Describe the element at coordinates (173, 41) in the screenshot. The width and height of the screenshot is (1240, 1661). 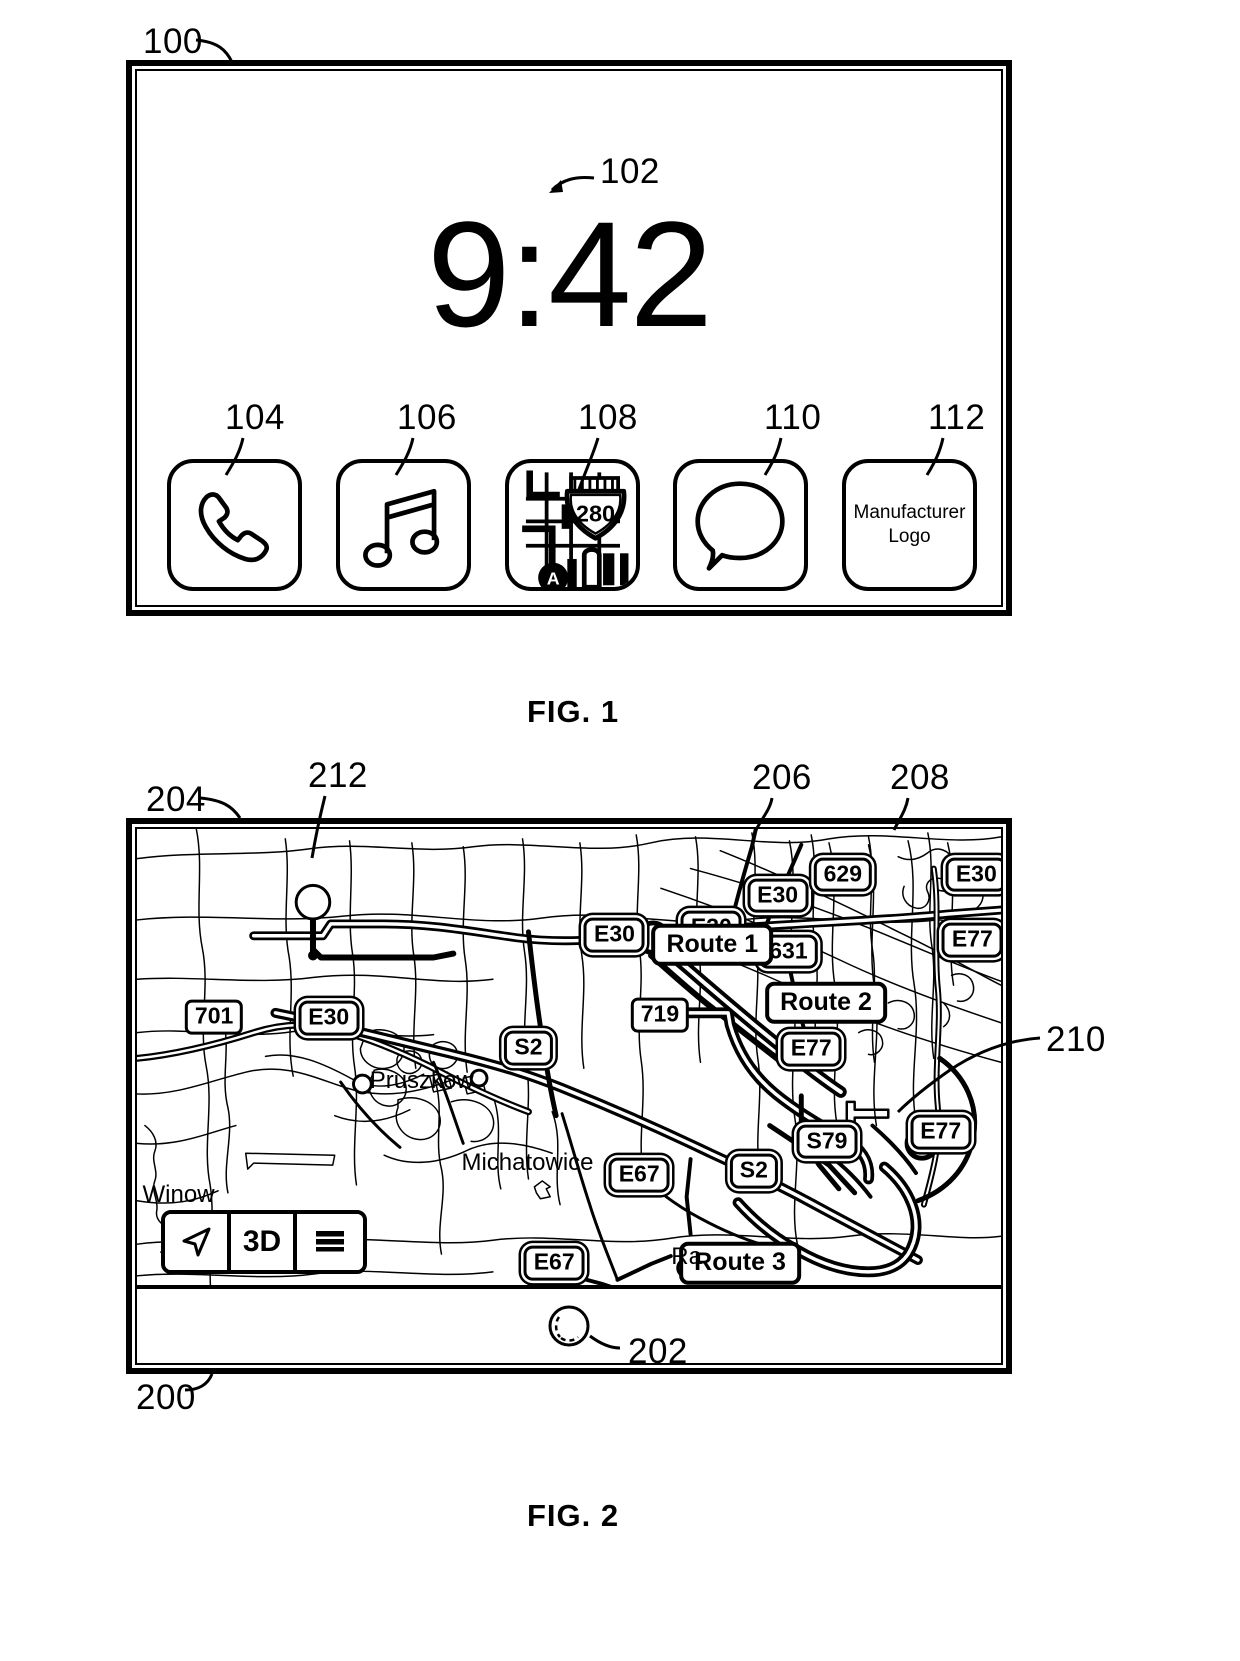
I see `ref-100: 100` at that location.